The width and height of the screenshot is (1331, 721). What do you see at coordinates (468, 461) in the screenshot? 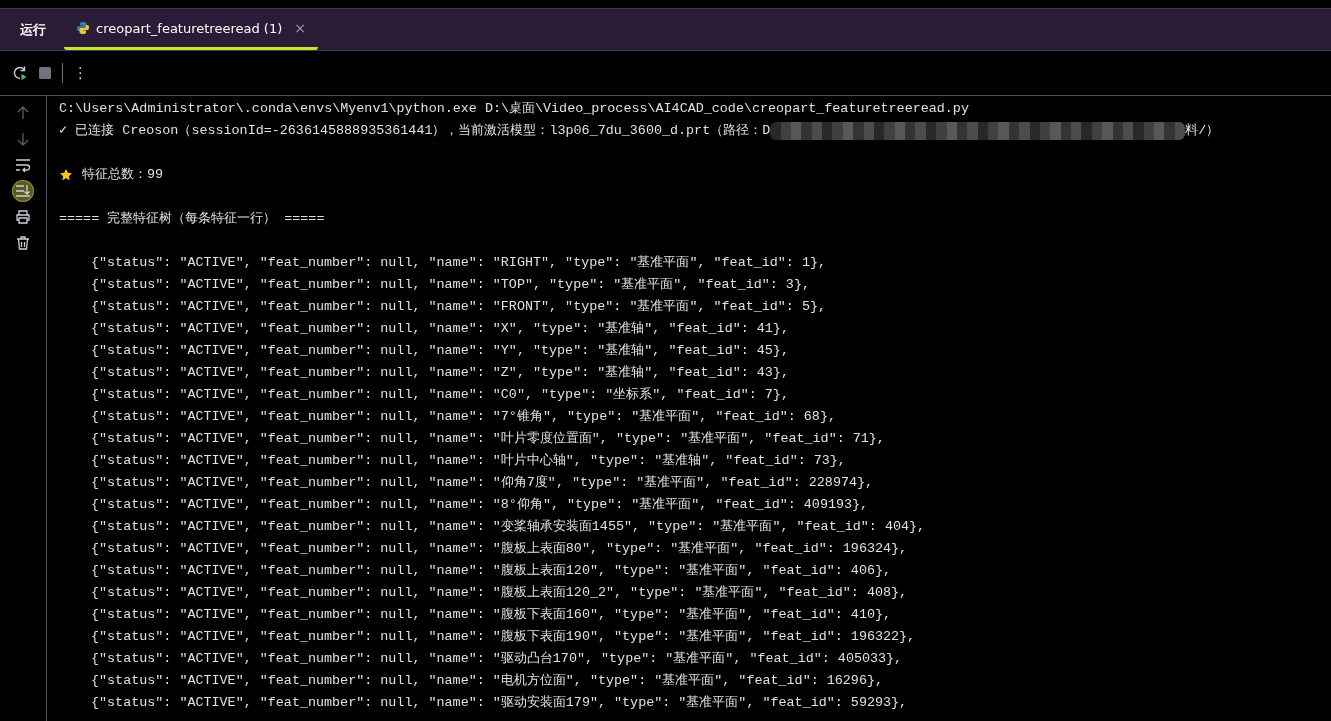
I see `output-line: {"status": "ACTIVE", "feat_number": null, "name": "叶片中心轴", "type": "基准轴", "feat_id": 73},` at bounding box center [468, 461].